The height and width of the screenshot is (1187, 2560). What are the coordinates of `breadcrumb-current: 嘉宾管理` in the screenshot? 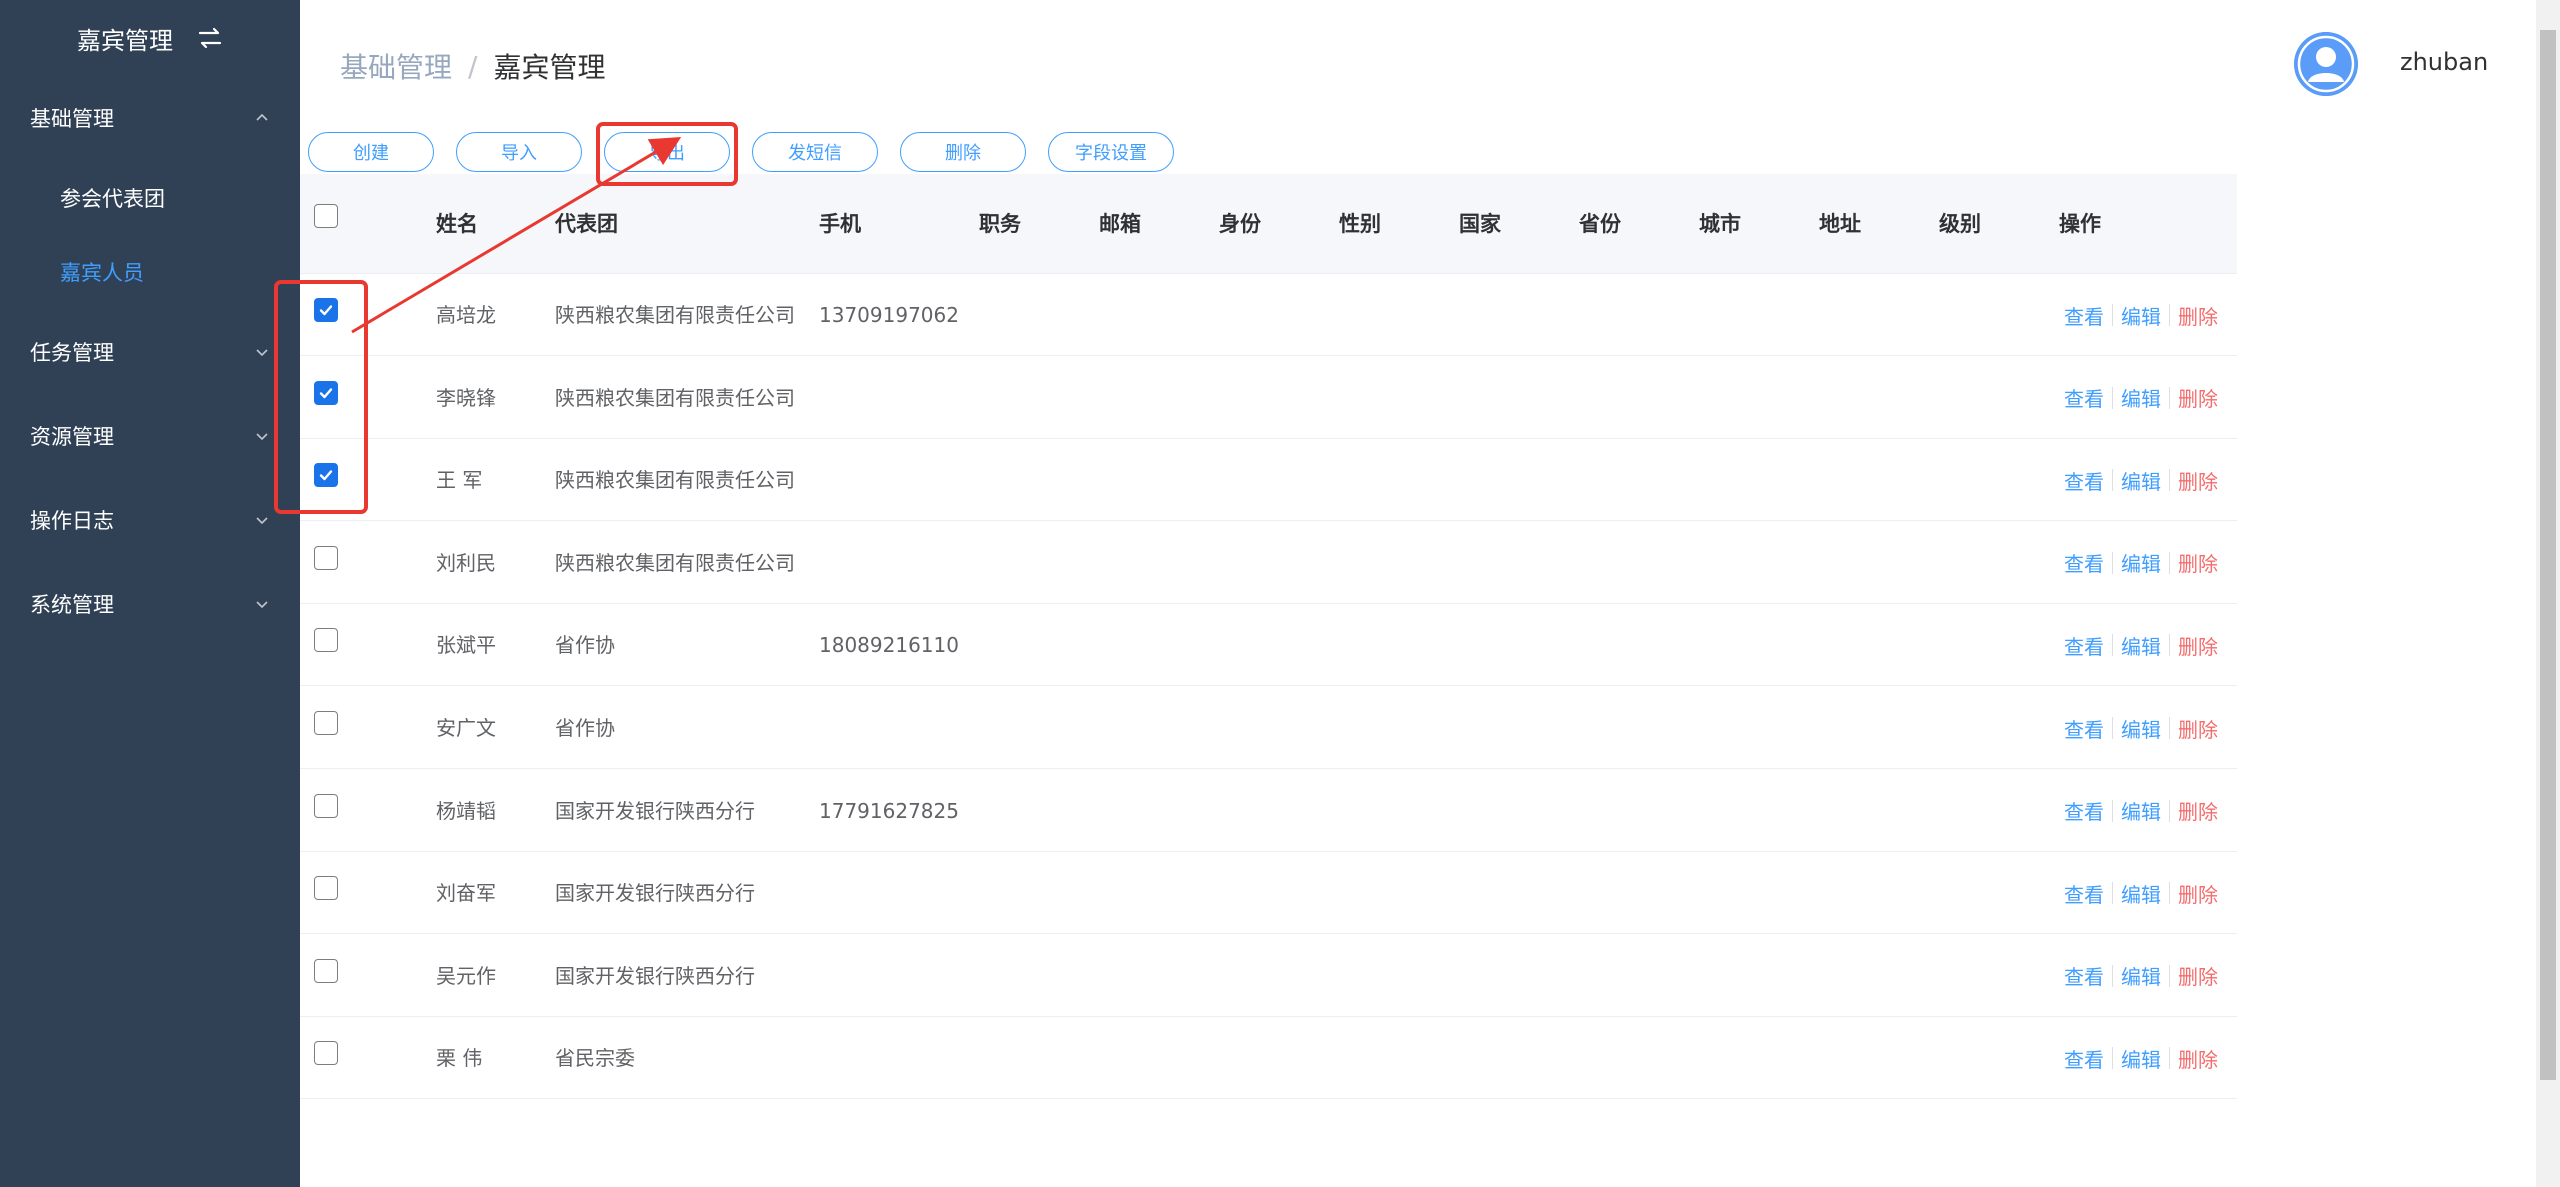 It's located at (549, 67).